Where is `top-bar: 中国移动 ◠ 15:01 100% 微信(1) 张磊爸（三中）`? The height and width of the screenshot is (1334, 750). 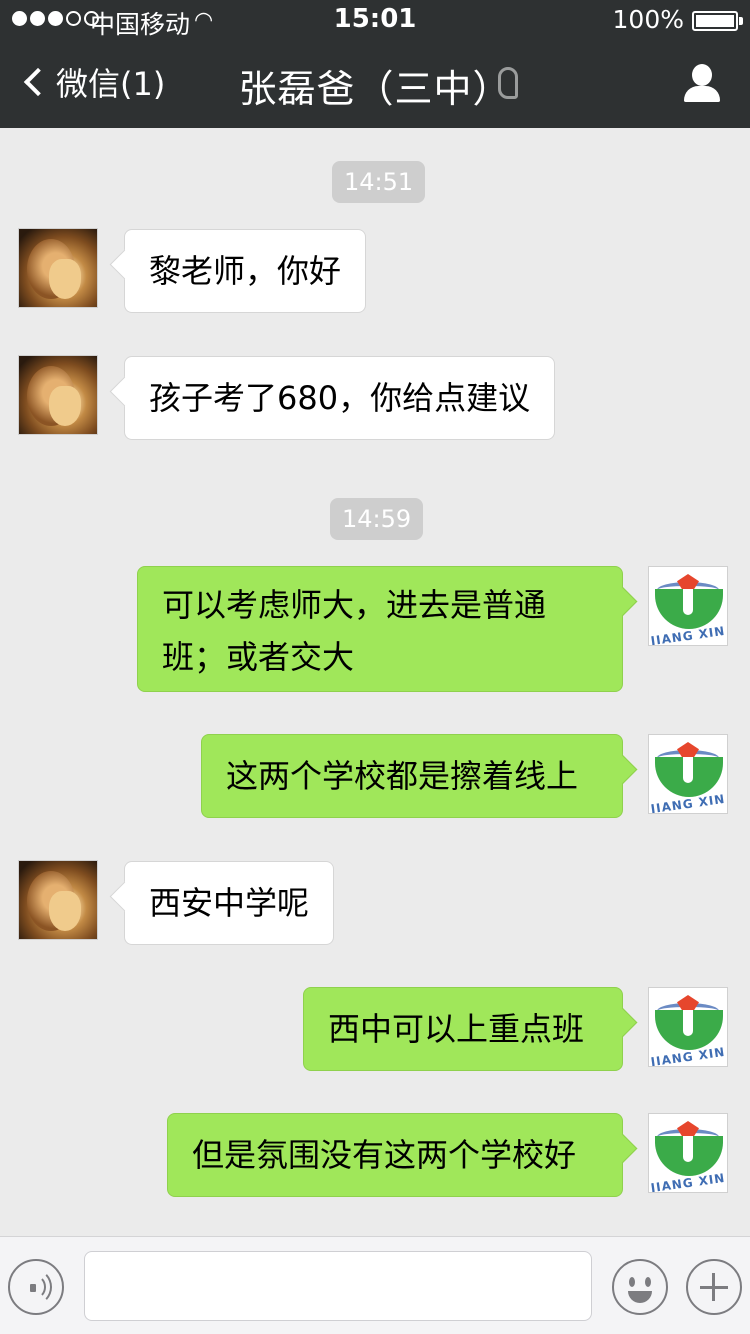
top-bar: 中国移动 ◠ 15:01 100% 微信(1) 张磊爸（三中） is located at coordinates (375, 64).